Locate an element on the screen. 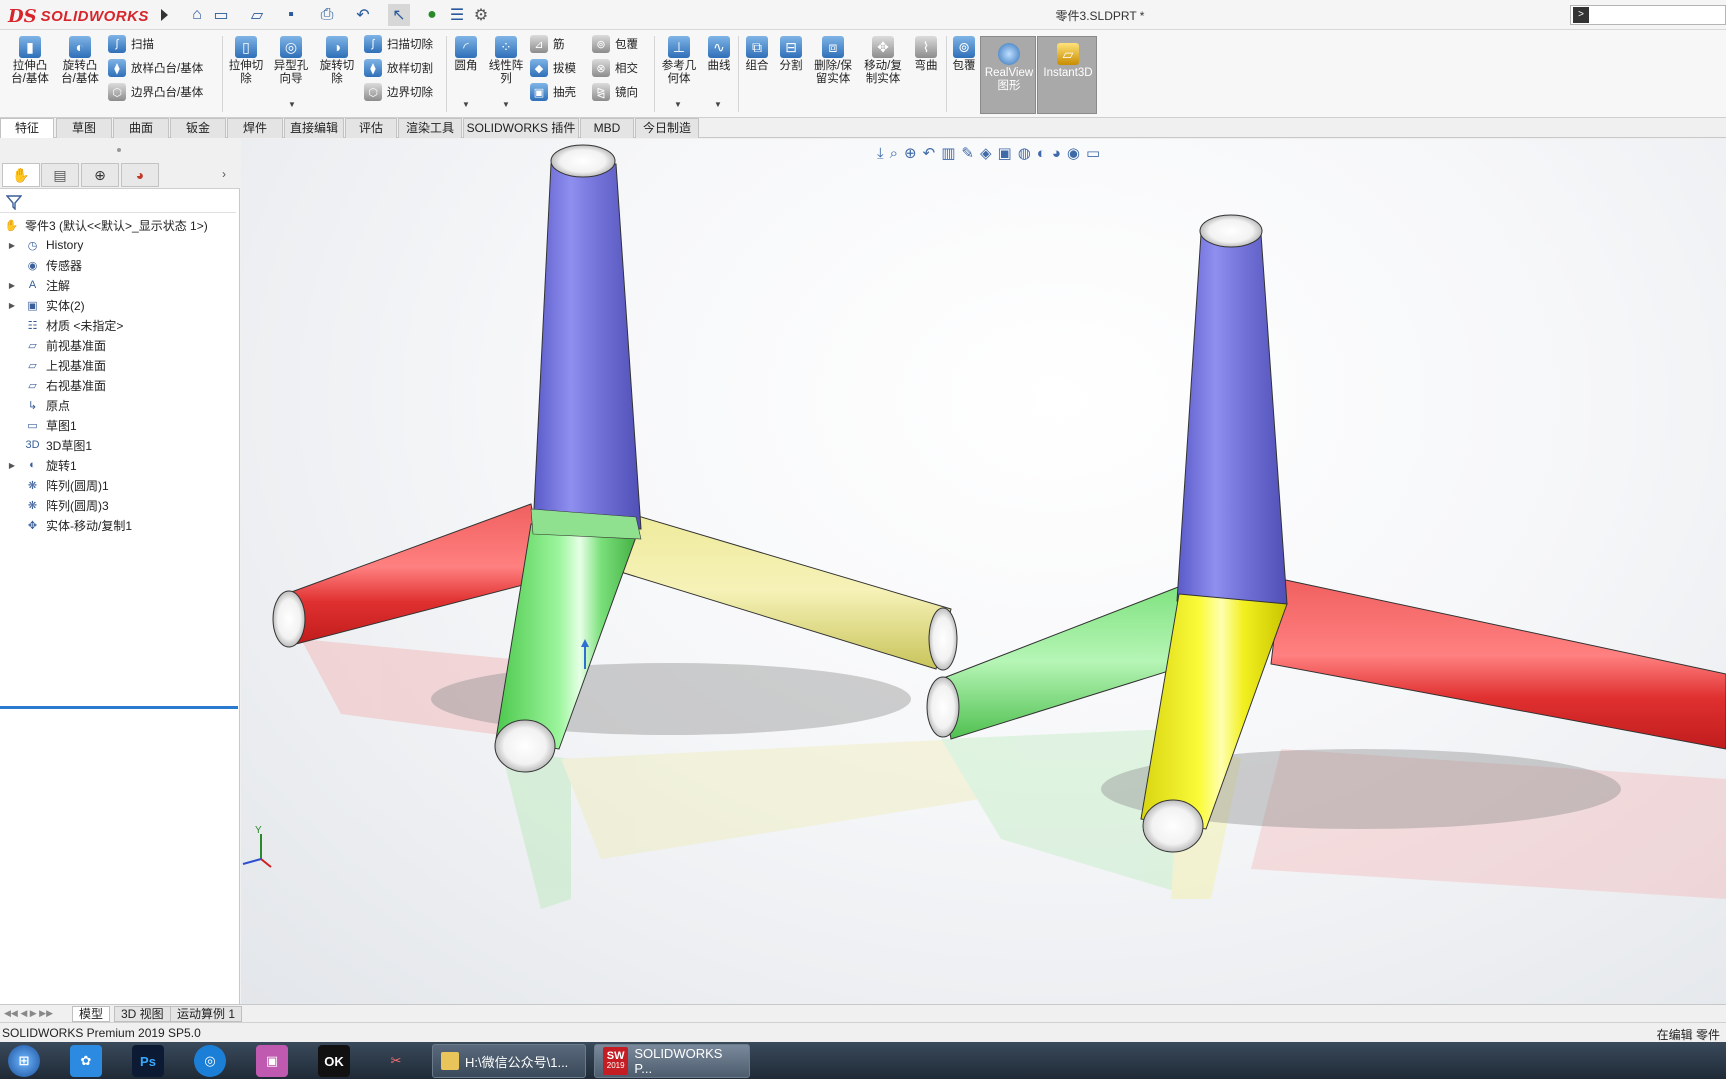  tab-direct-editing: 直接编辑 is located at coordinates (314, 128).